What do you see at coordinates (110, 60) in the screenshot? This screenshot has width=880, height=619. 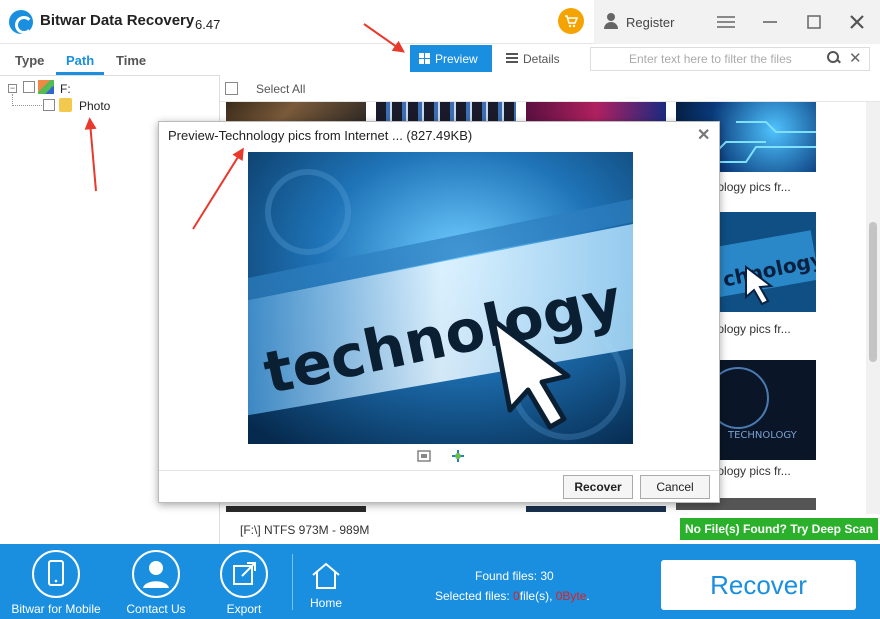 I see `view-tabs: Type Path Time` at bounding box center [110, 60].